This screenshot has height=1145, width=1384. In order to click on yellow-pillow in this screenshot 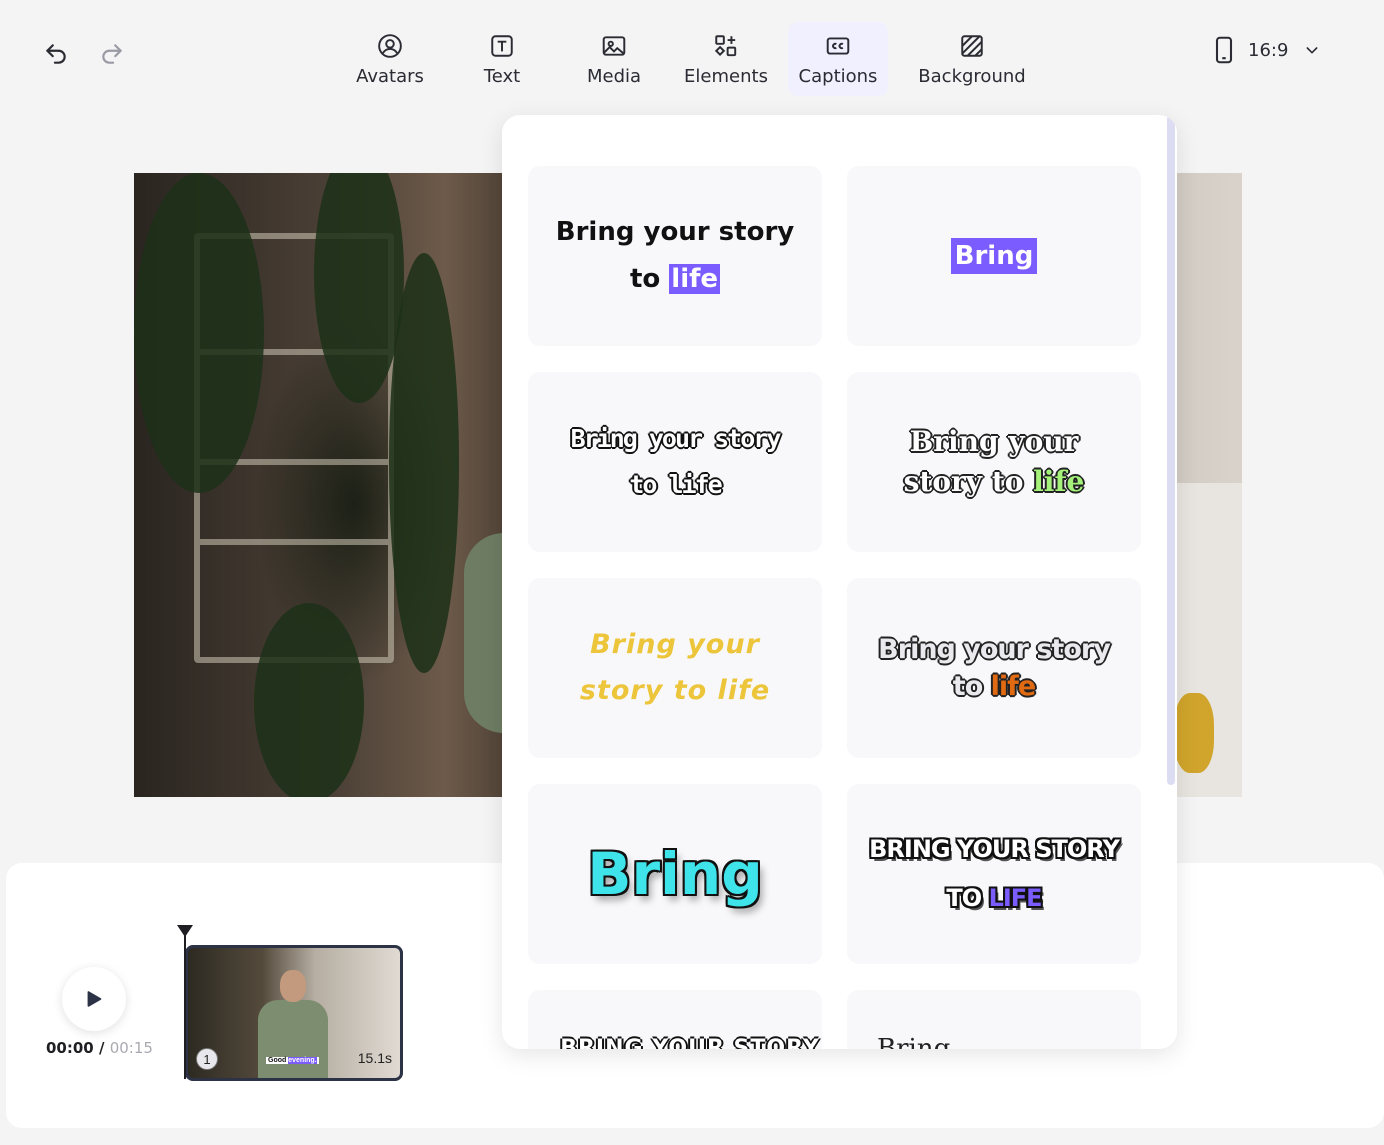, I will do `click(1194, 733)`.